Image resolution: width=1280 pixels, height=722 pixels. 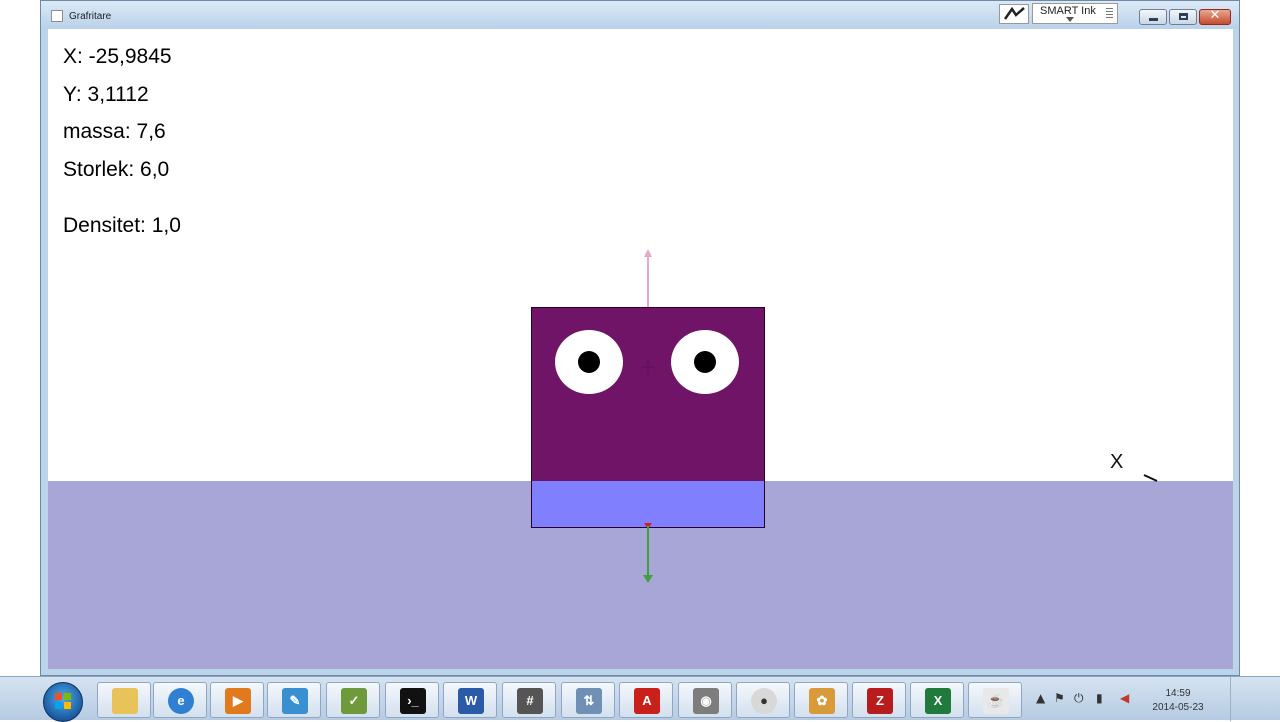 What do you see at coordinates (1124, 698) in the screenshot?
I see `volume-muted-icon: ◀` at bounding box center [1124, 698].